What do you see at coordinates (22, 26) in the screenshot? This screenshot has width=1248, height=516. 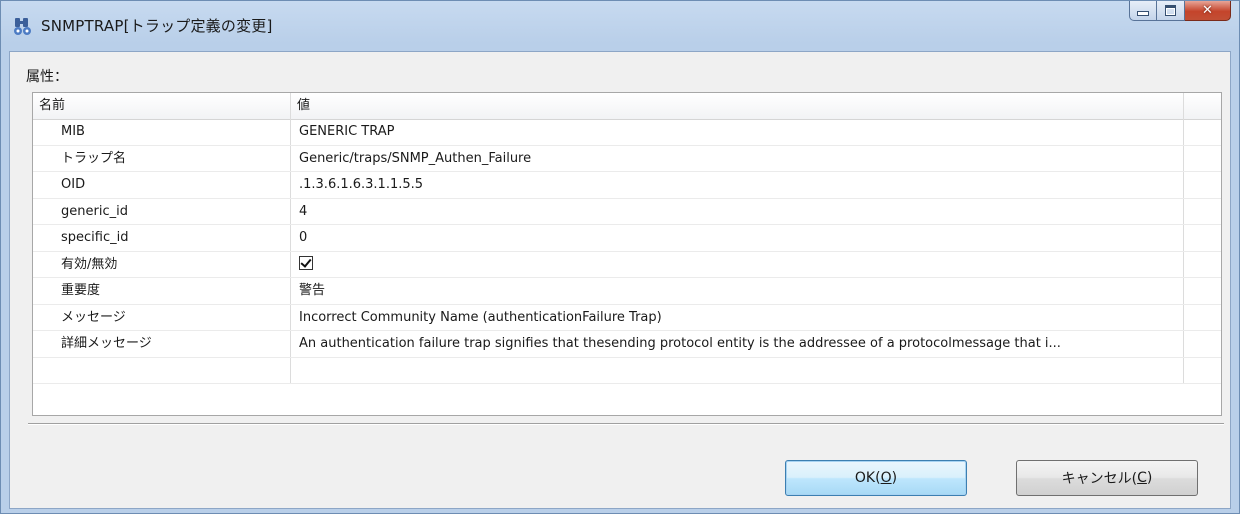 I see `snmp-trap-icon` at bounding box center [22, 26].